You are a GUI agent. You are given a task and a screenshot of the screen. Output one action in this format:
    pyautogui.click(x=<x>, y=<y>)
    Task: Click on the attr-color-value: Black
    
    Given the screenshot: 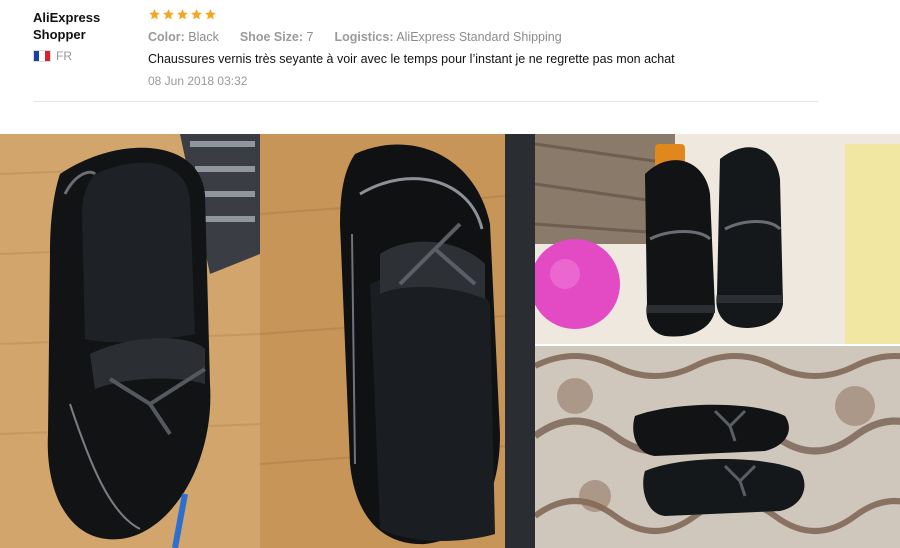 What is the action you would take?
    pyautogui.click(x=203, y=37)
    